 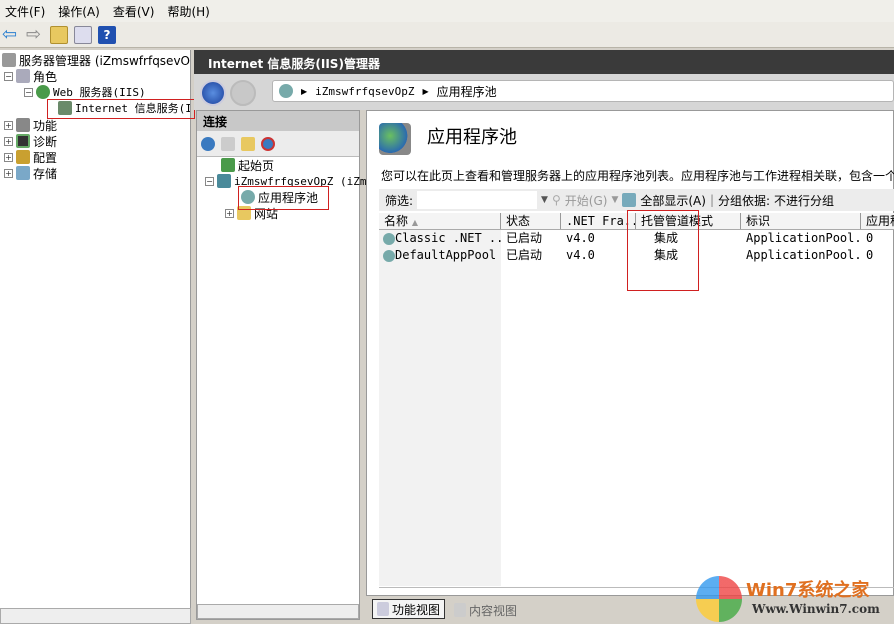 I want to click on toolbar: ⇦ ⇨ ?, so click(x=447, y=35).